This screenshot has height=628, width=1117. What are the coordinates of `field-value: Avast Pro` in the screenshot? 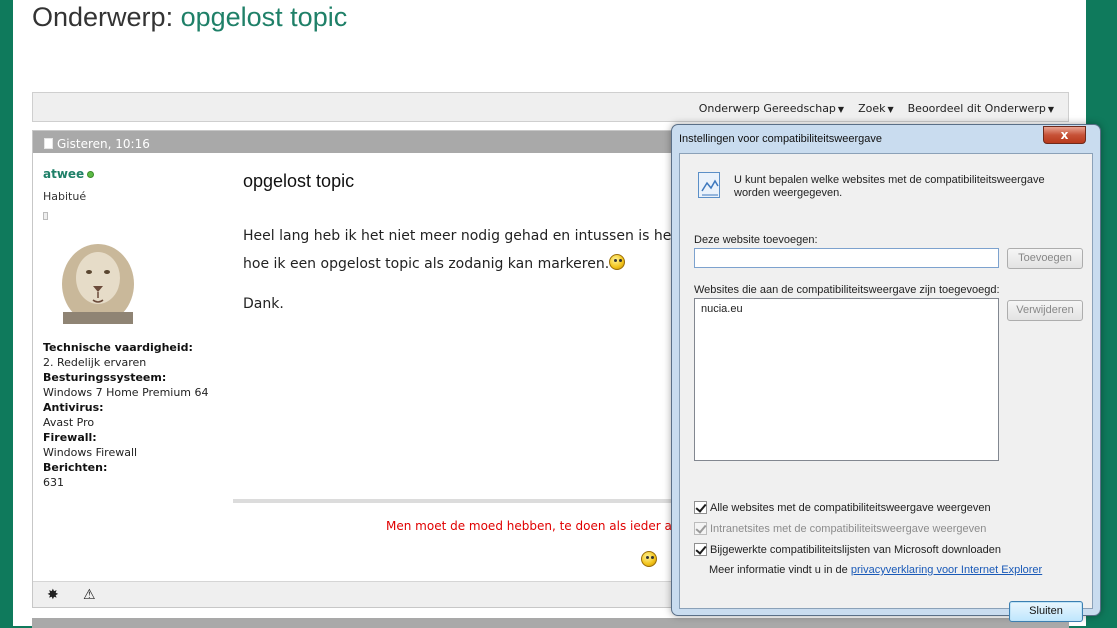 It's located at (69, 422).